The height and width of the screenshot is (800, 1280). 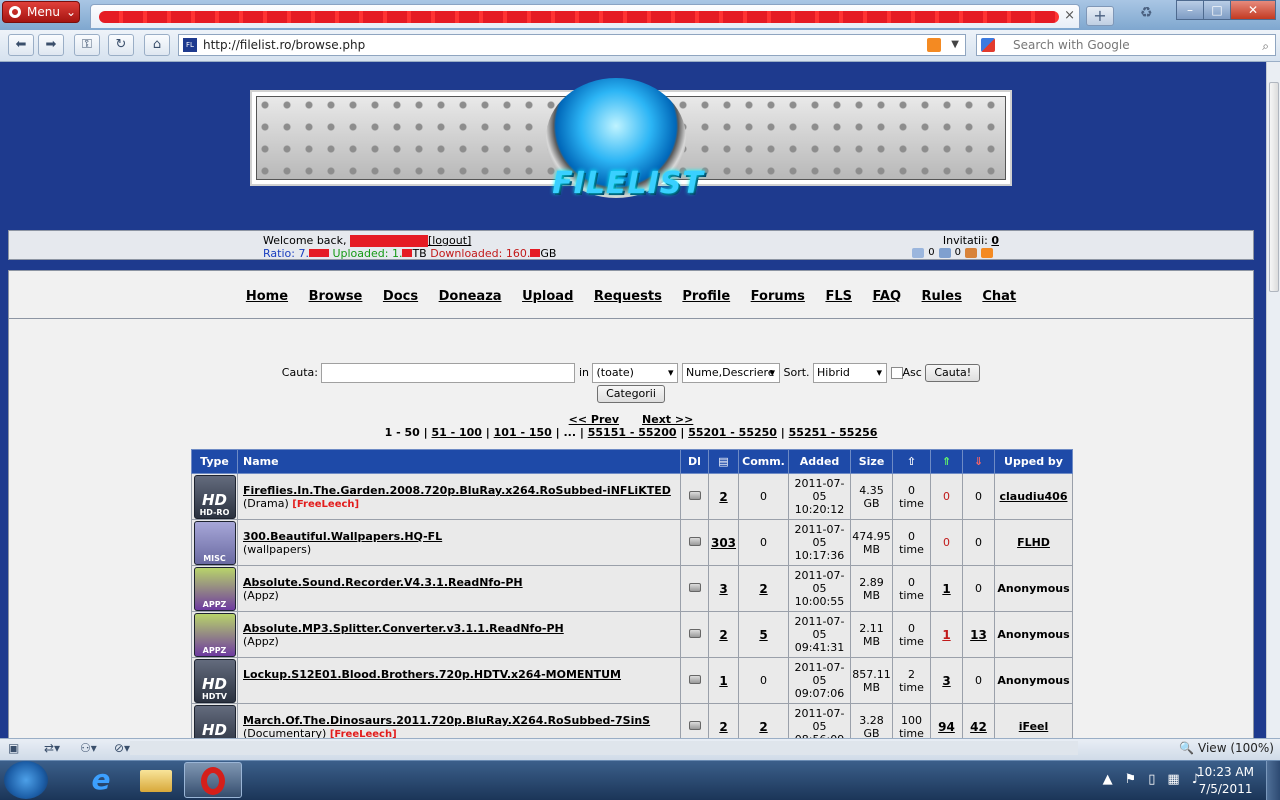 I want to click on rss-feed-icon, so click(x=987, y=252).